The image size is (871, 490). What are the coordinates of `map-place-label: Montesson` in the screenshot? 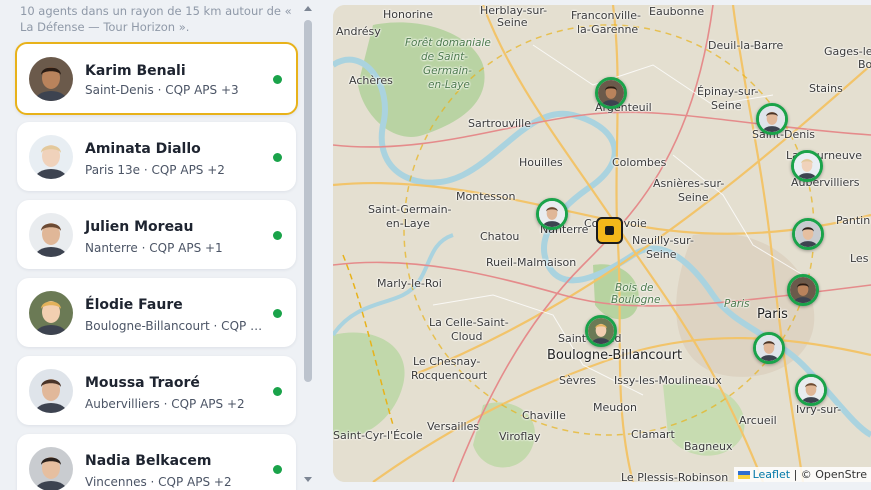 It's located at (486, 196).